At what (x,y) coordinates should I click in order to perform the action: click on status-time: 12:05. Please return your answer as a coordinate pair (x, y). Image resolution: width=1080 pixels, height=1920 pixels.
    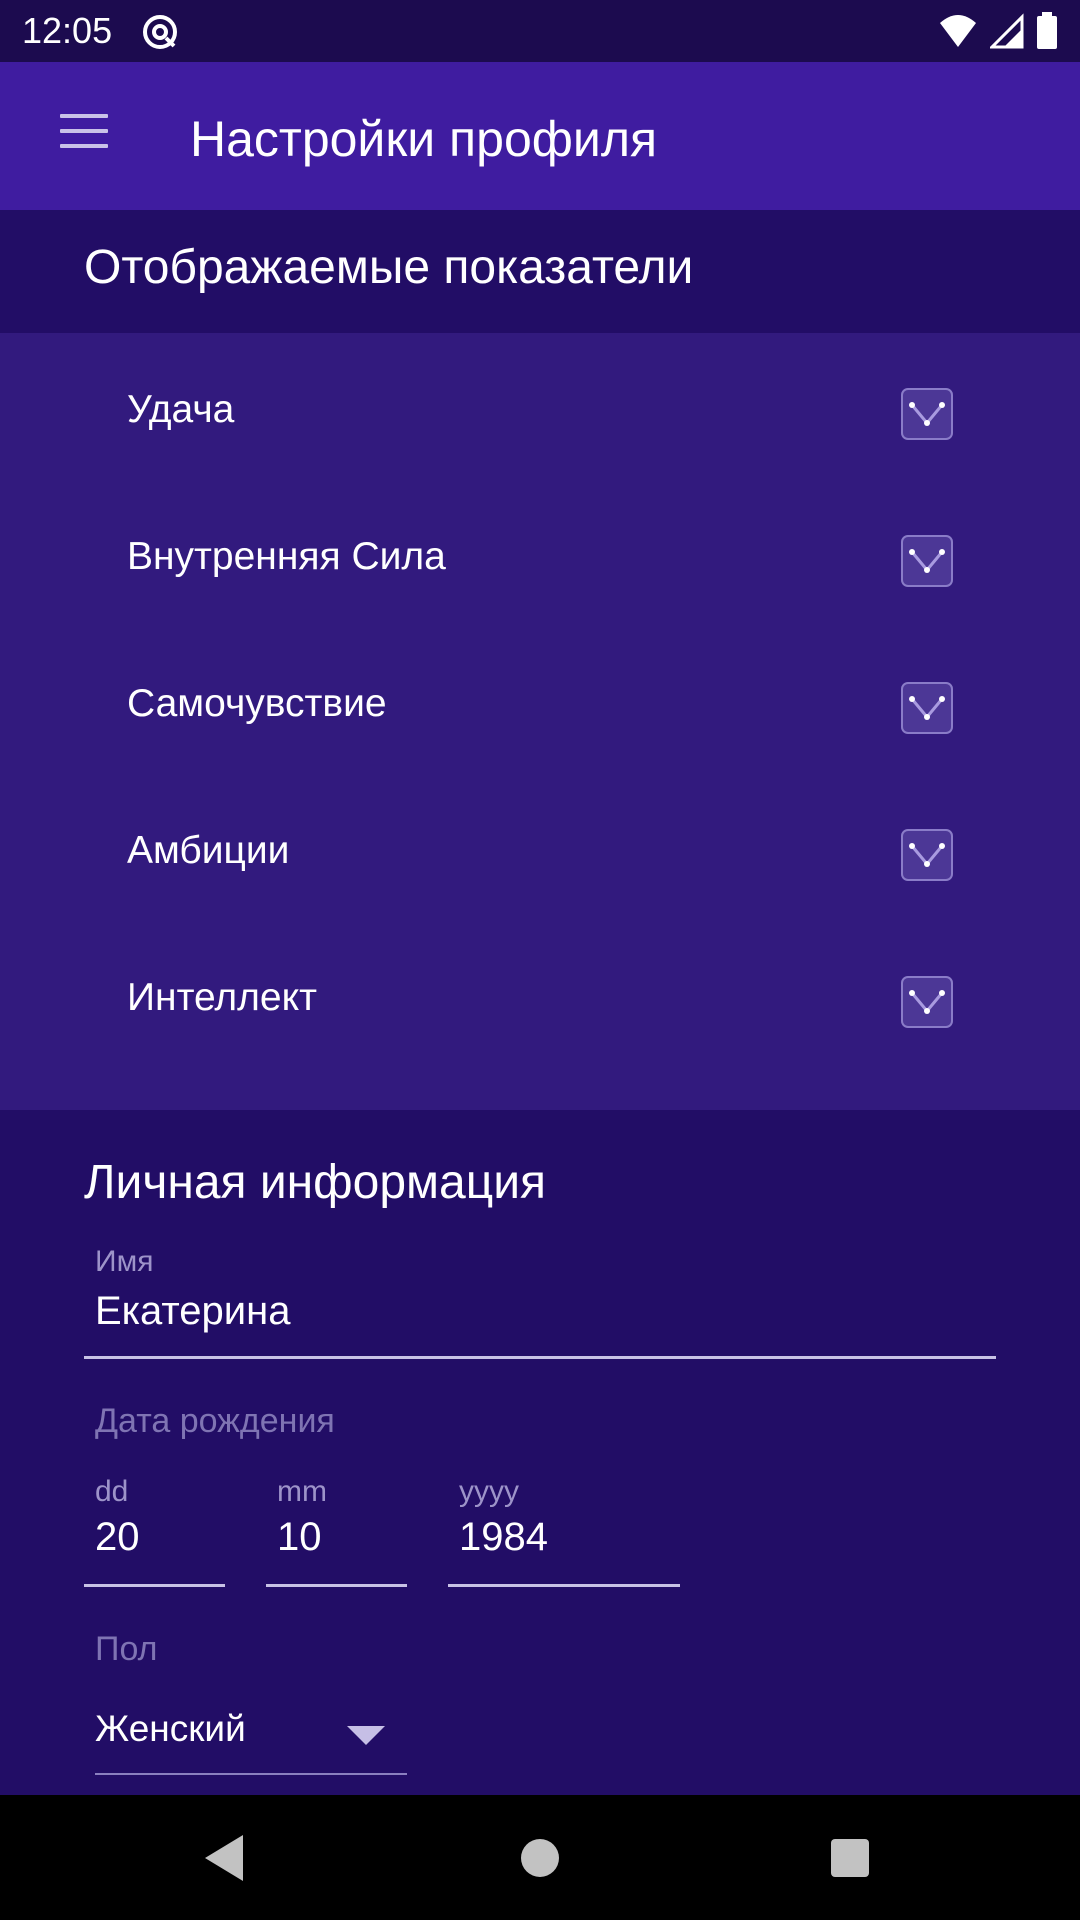
    Looking at the image, I should click on (67, 30).